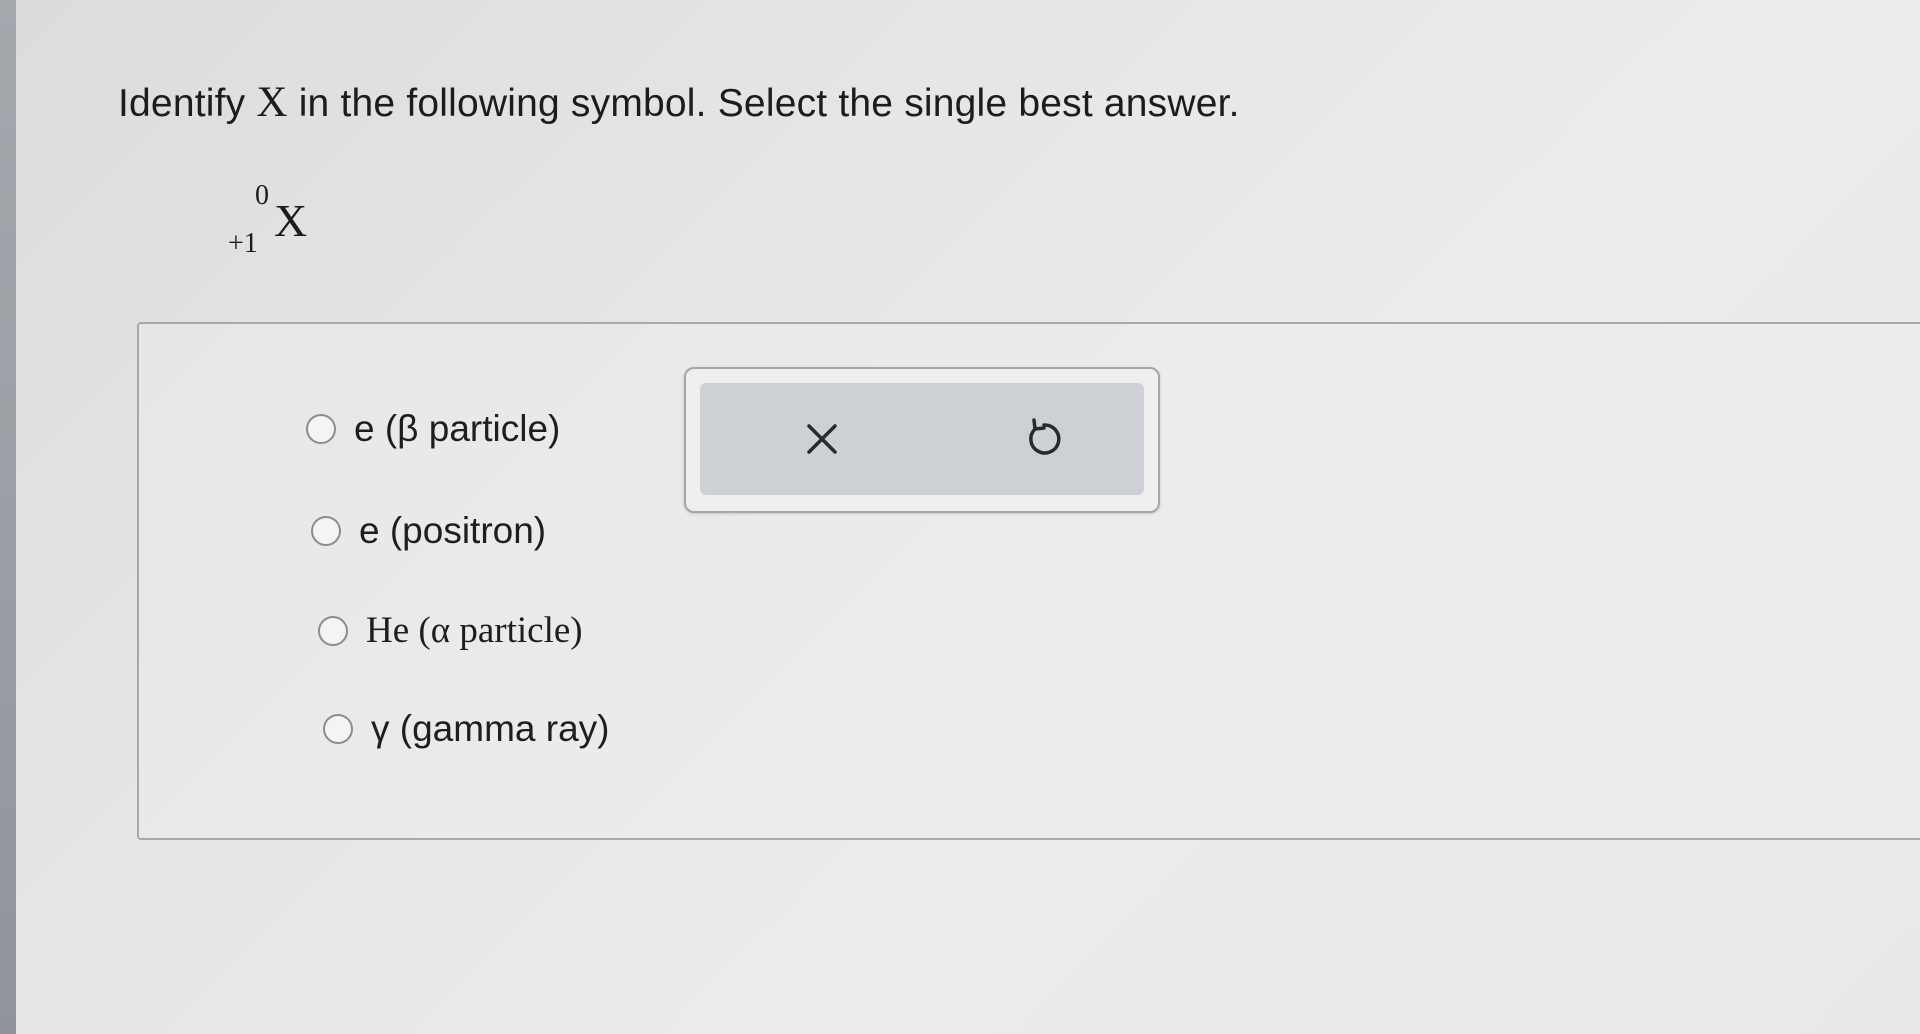  Describe the element at coordinates (291, 220) in the screenshot. I see `symbol-letter: X` at that location.